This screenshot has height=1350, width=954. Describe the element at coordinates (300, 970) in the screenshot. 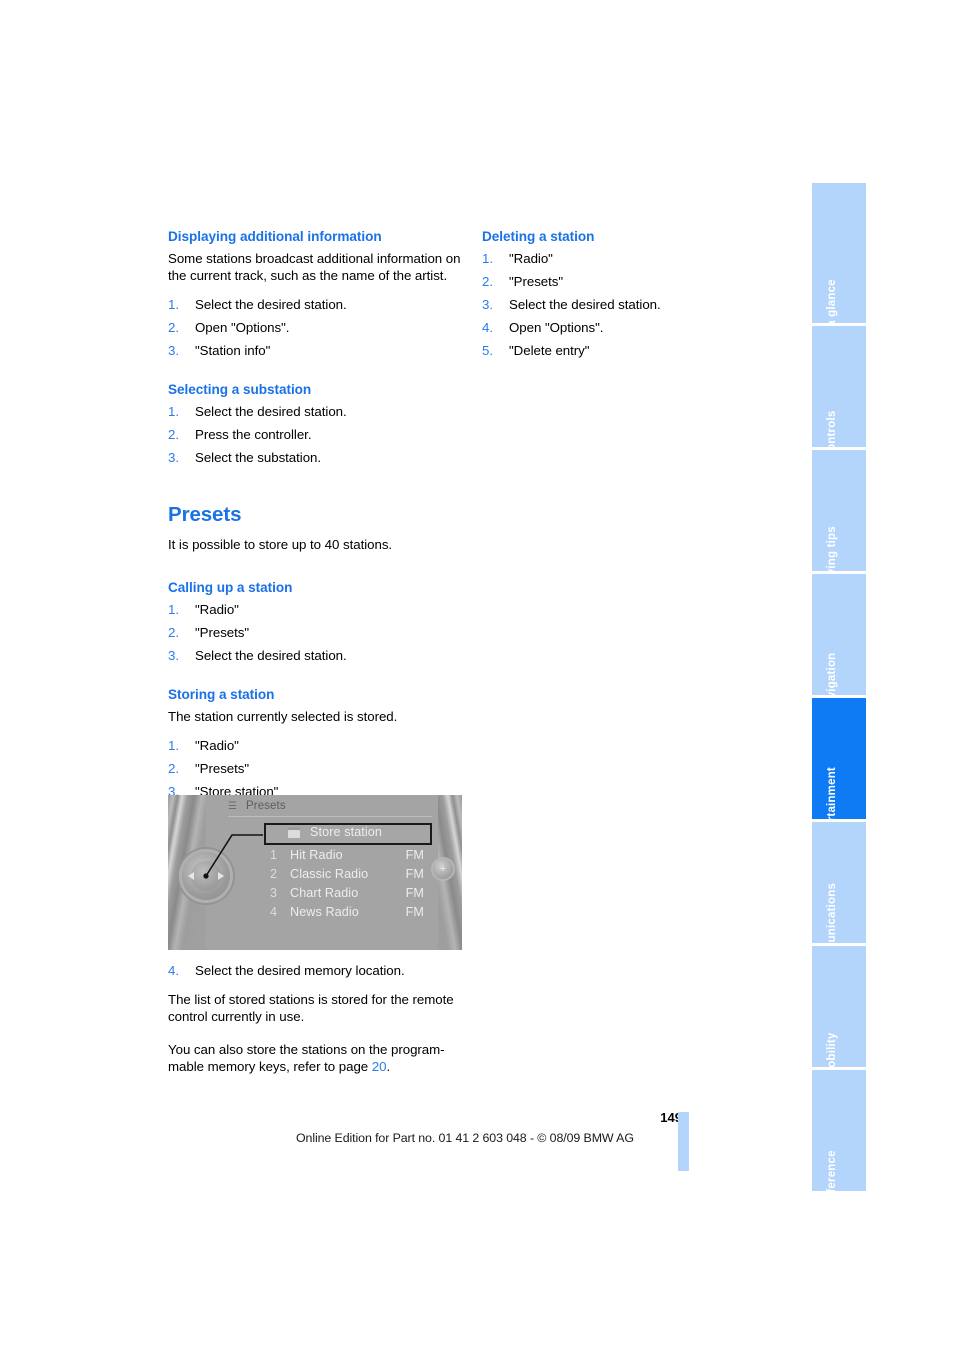

I see `step-text: Select the desired memory location.` at that location.